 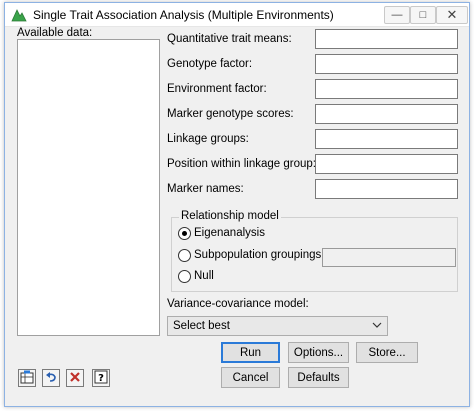 I want to click on genotype-factor-label: Genotype factor:, so click(x=210, y=64).